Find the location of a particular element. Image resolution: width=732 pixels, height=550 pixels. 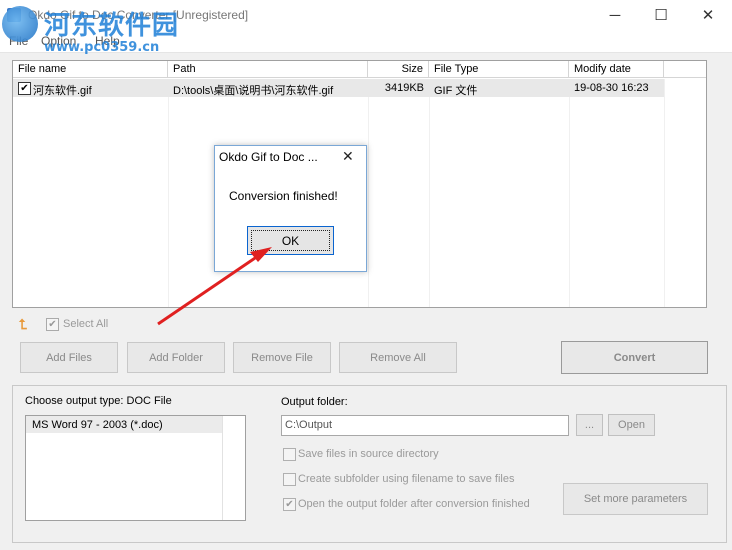

save-in-source-label: Save files in source directory is located at coordinates (368, 454).